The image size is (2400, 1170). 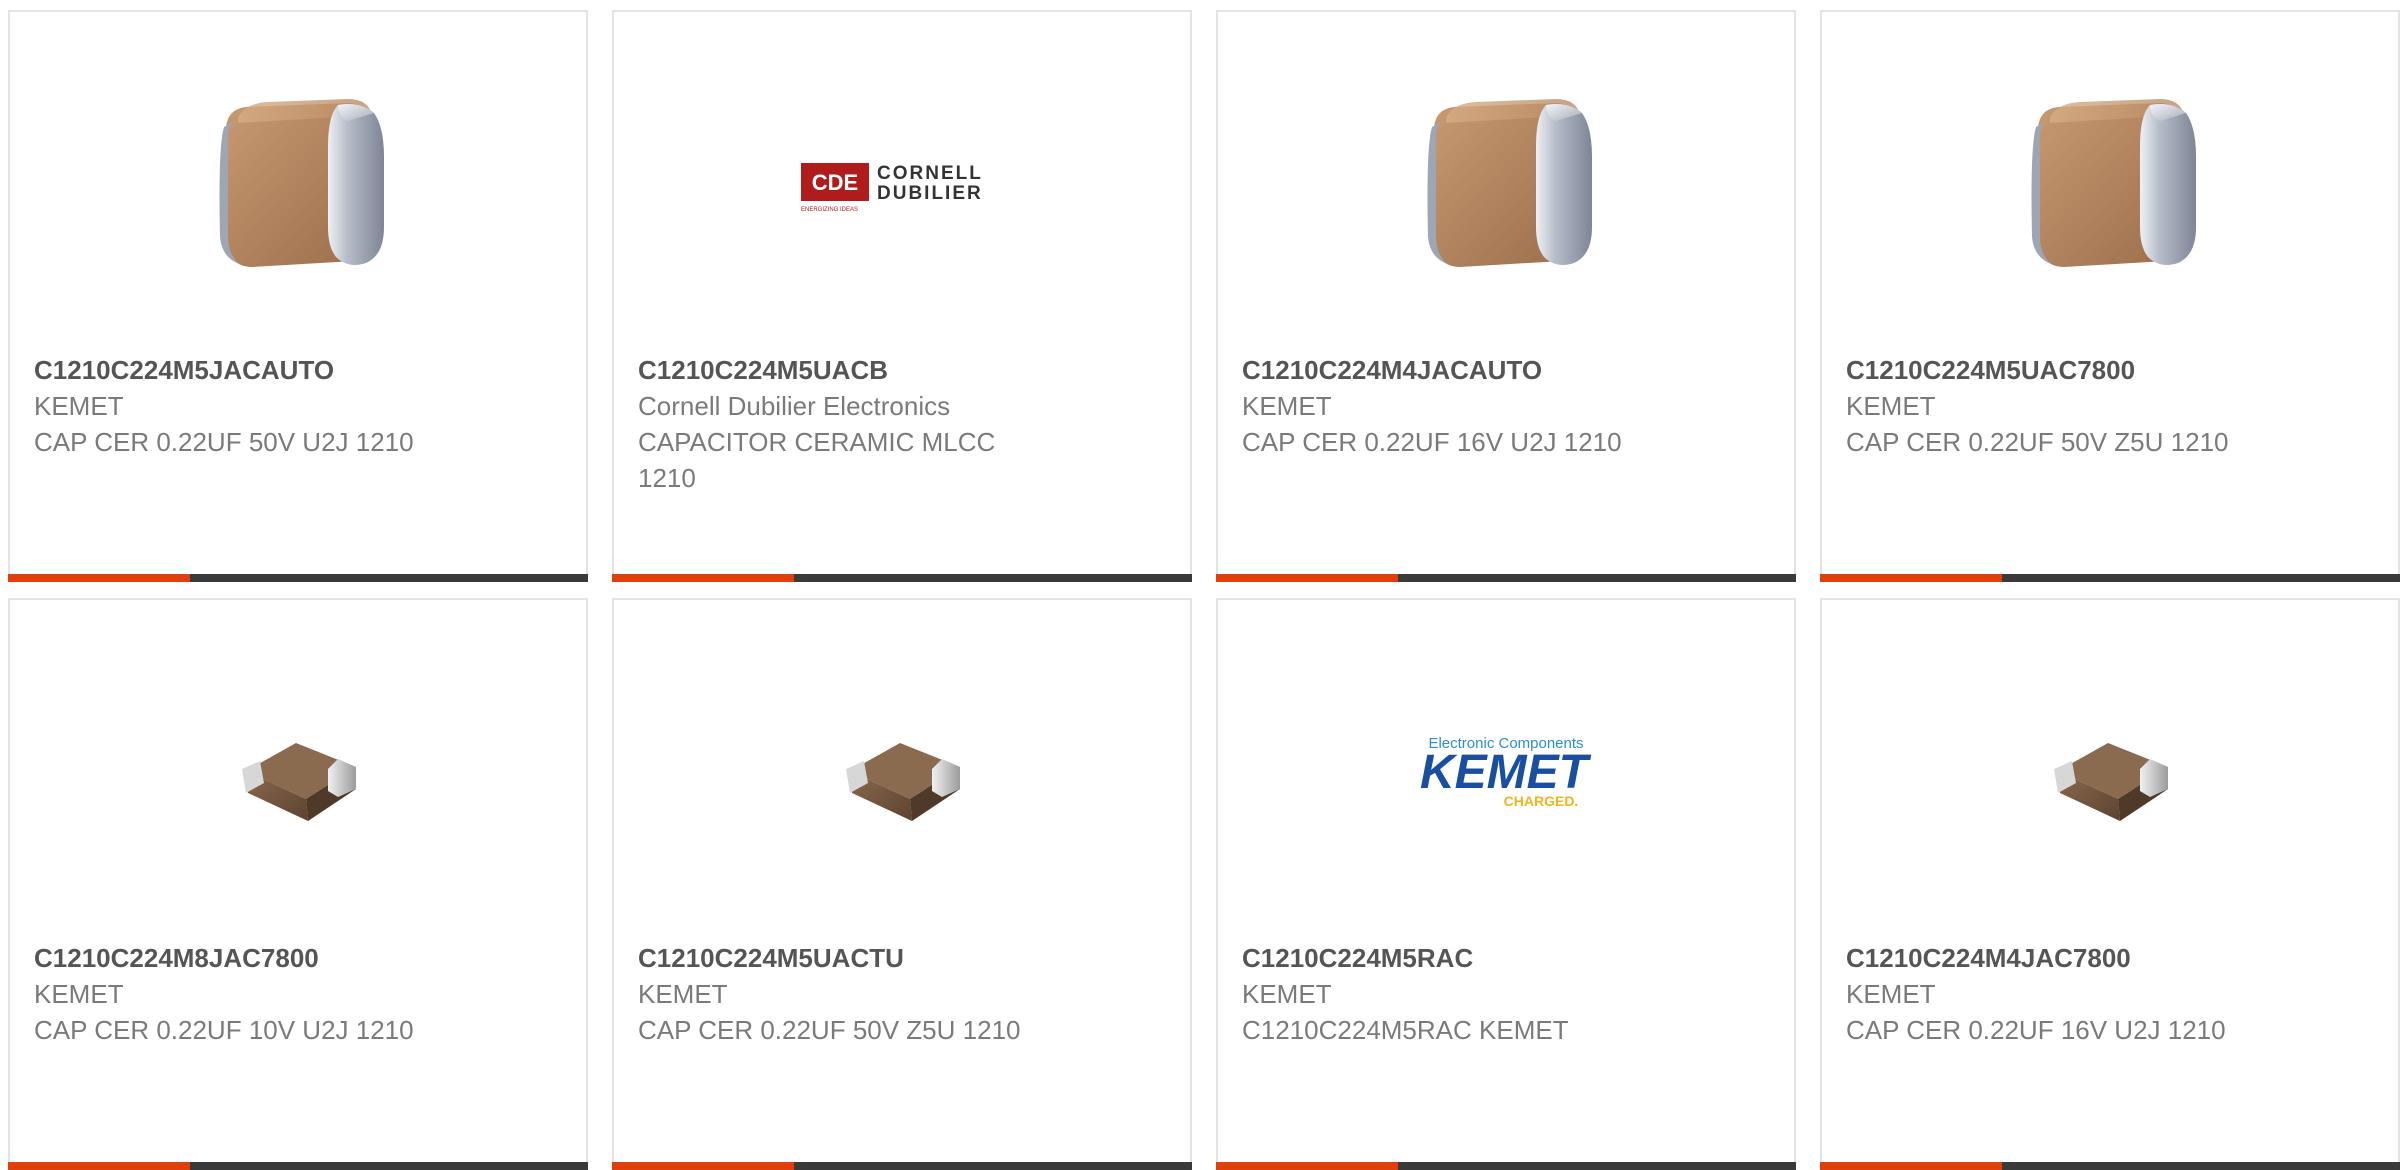 What do you see at coordinates (1405, 1030) in the screenshot?
I see `description: C1210C224M5RAC KEMET` at bounding box center [1405, 1030].